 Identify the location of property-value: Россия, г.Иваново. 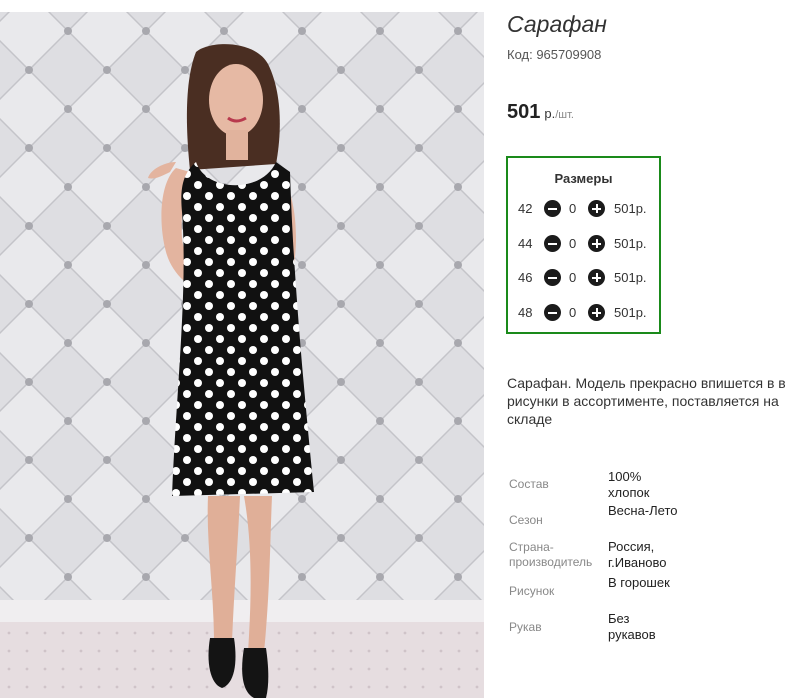
(637, 554).